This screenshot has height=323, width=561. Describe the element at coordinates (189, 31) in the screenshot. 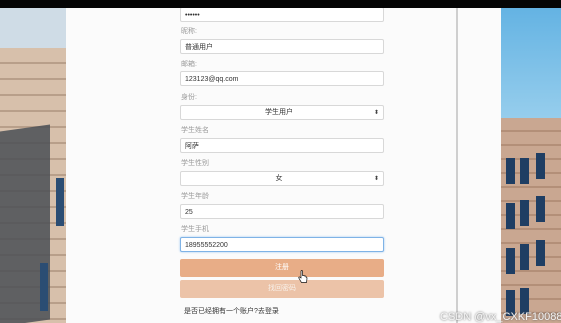

I see `nickname-label: 昵称:` at that location.